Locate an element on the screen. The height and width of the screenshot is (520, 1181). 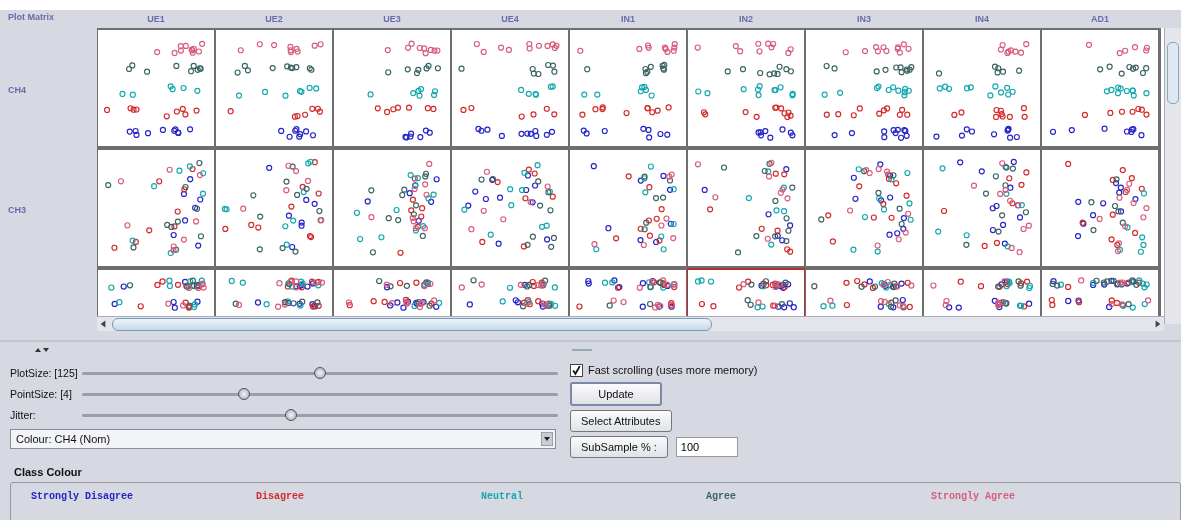
checkbox is located at coordinates (576, 370).